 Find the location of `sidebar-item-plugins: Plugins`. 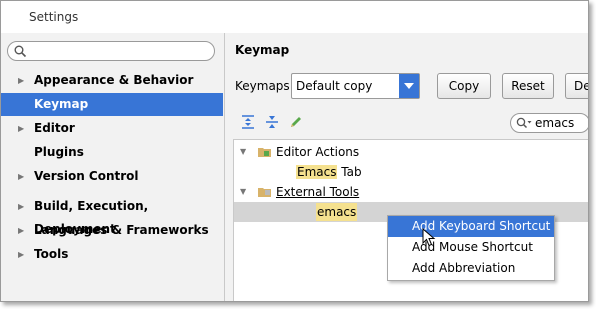

sidebar-item-plugins: Plugins is located at coordinates (112, 152).